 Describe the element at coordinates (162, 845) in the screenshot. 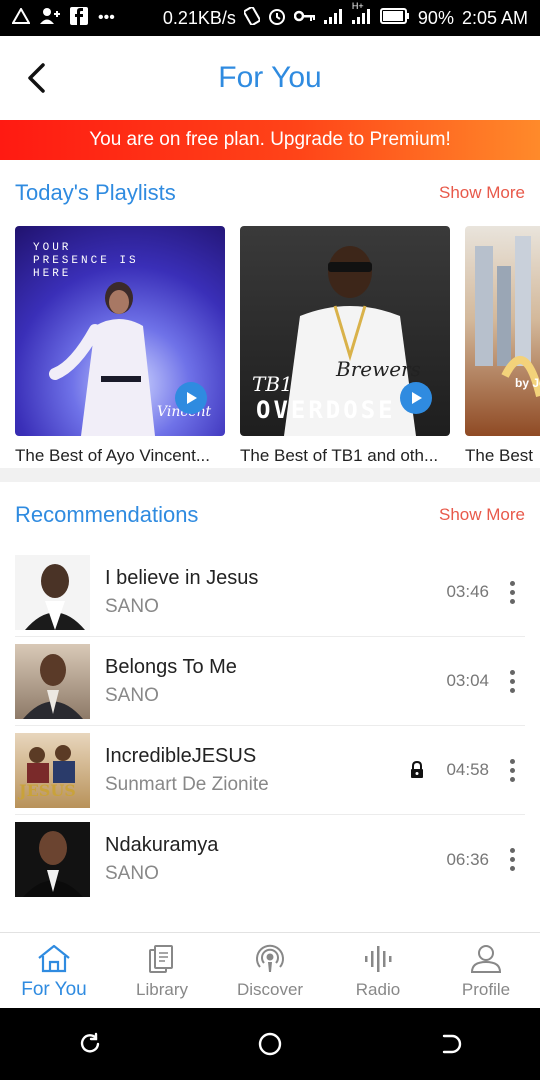

I see `song-title: Ndakuramya` at that location.